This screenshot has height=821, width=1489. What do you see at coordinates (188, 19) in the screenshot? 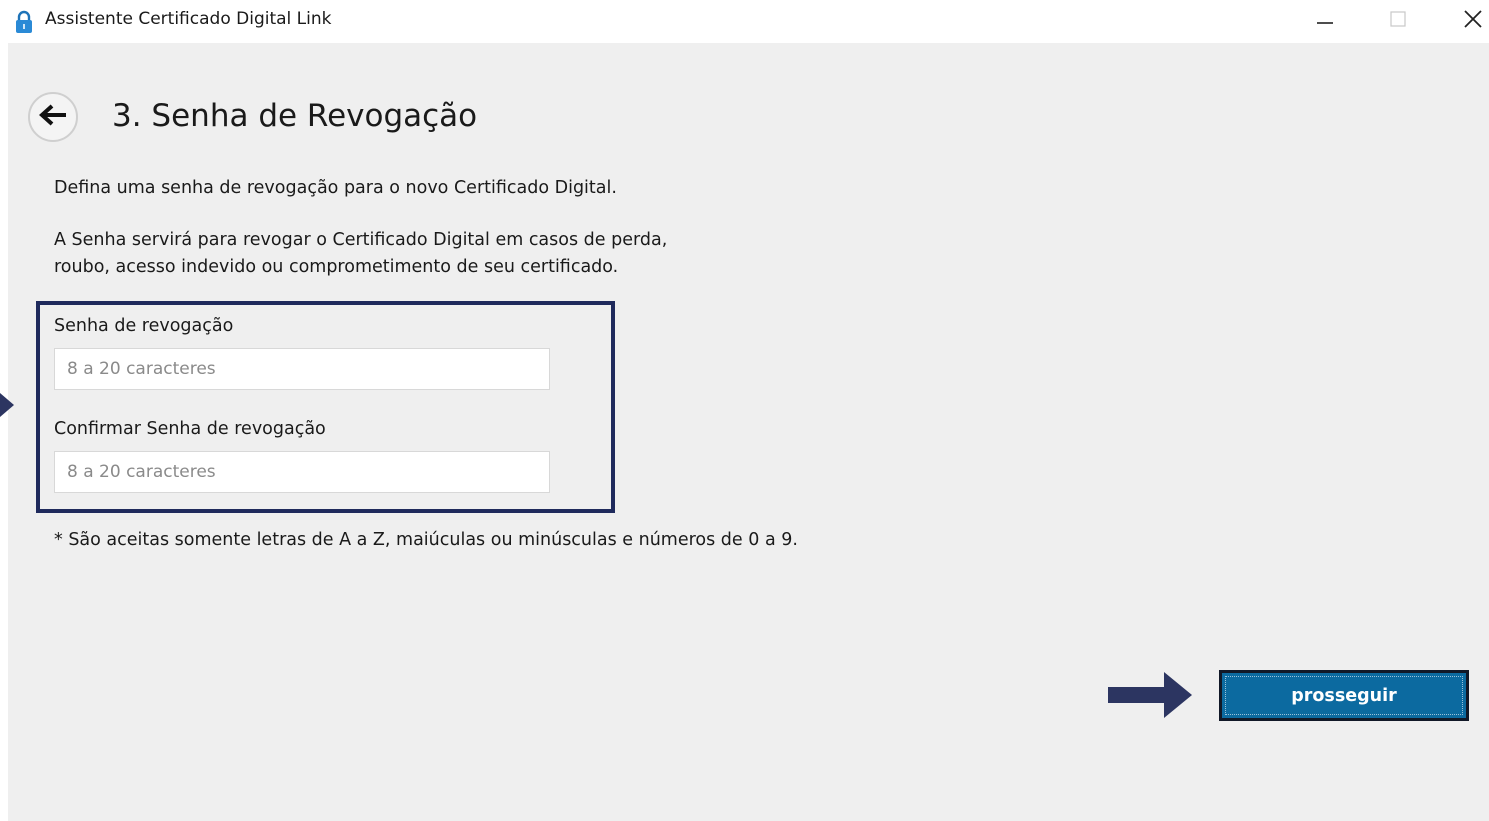
I see `window-title: Assistente Certificado Digital Link` at bounding box center [188, 19].